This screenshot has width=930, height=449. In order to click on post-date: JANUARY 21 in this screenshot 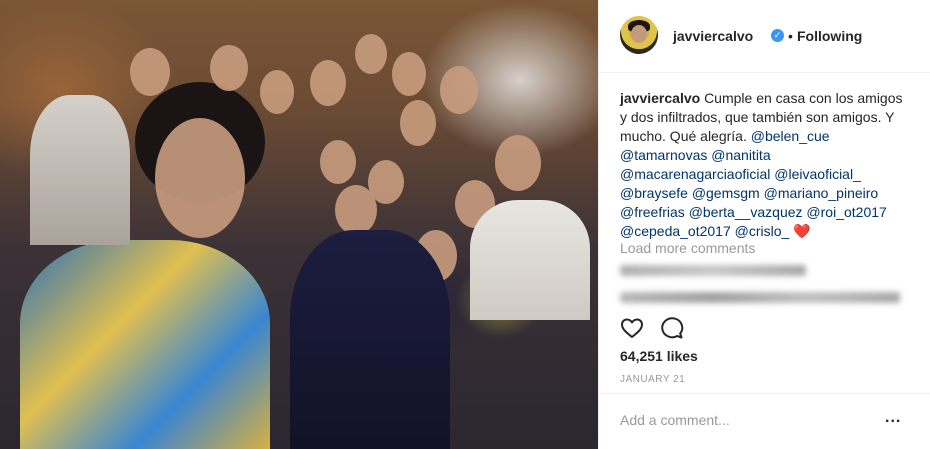, I will do `click(652, 379)`.